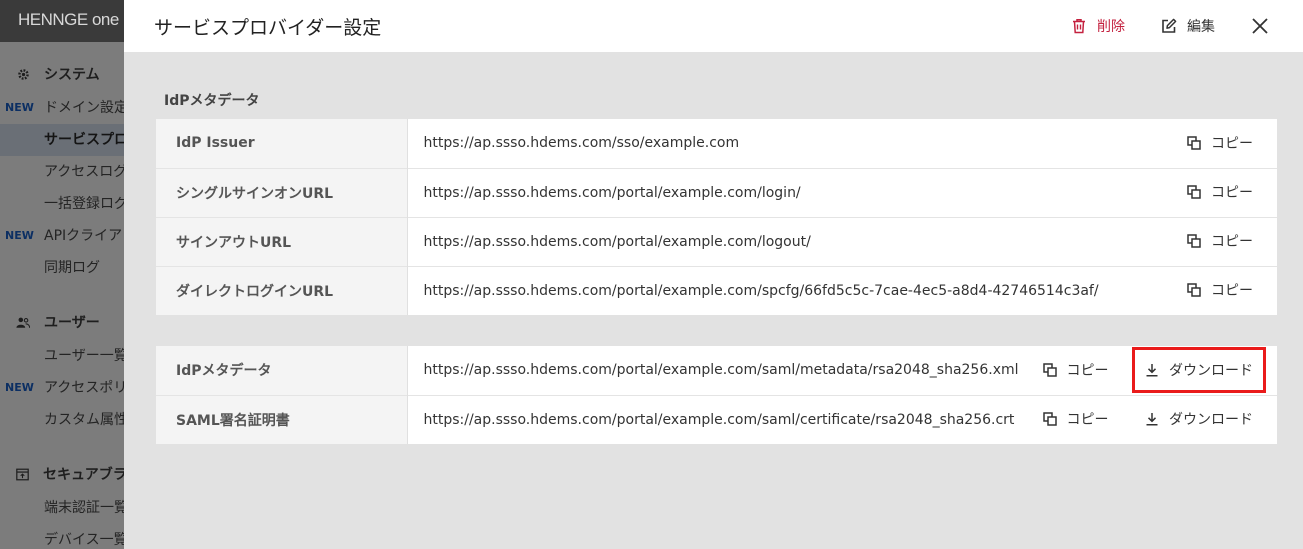 The image size is (1303, 549). Describe the element at coordinates (1260, 26) in the screenshot. I see `close-icon` at that location.